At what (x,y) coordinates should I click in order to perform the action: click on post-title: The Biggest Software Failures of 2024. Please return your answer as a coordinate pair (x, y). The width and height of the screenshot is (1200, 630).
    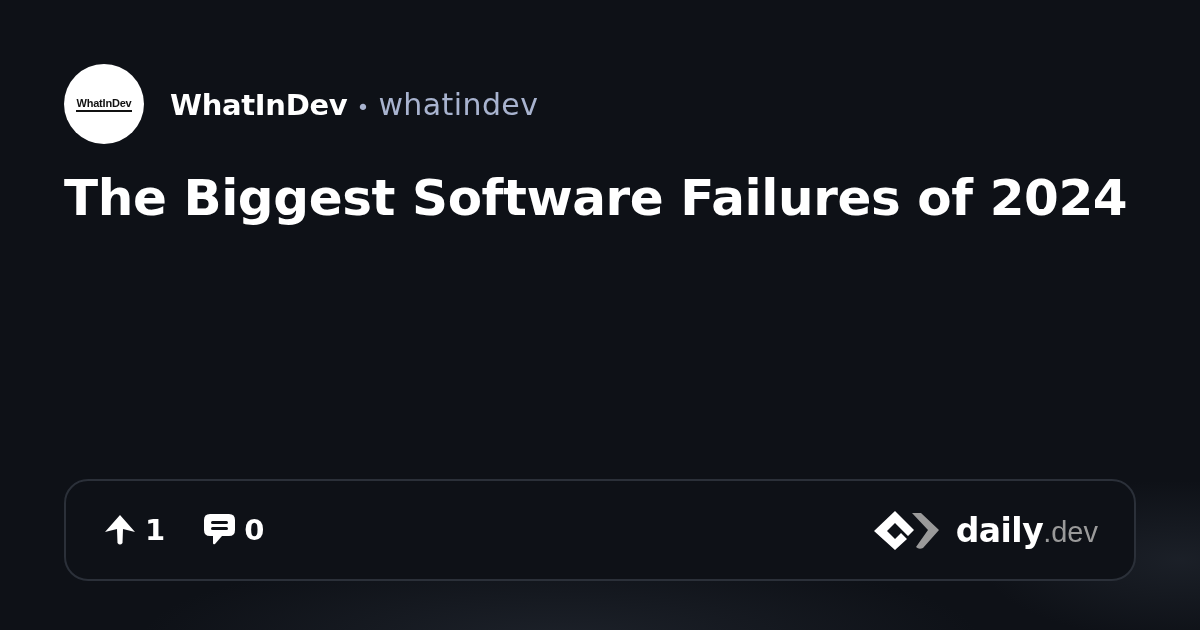
    Looking at the image, I should click on (596, 198).